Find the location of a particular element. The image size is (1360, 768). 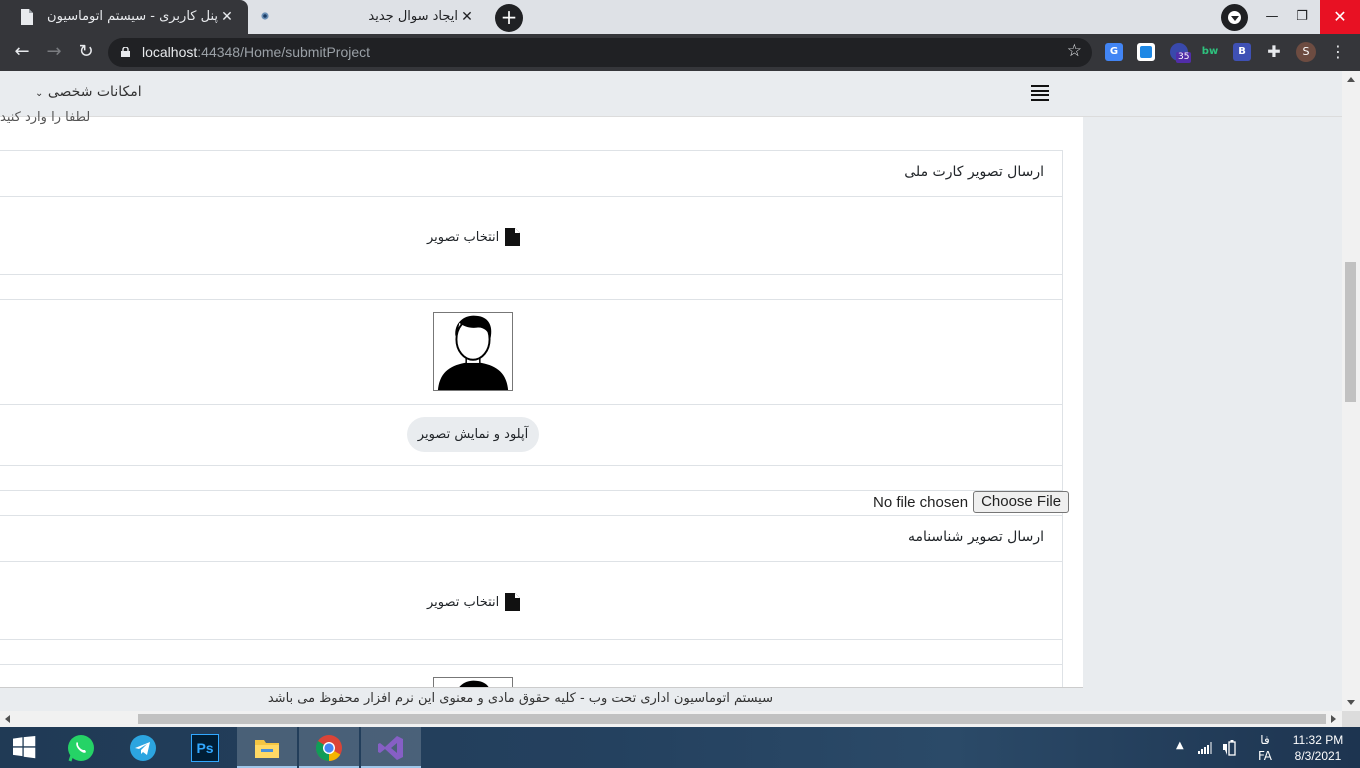

url-text: localhost:44348/Home/submitProject is located at coordinates (256, 52).